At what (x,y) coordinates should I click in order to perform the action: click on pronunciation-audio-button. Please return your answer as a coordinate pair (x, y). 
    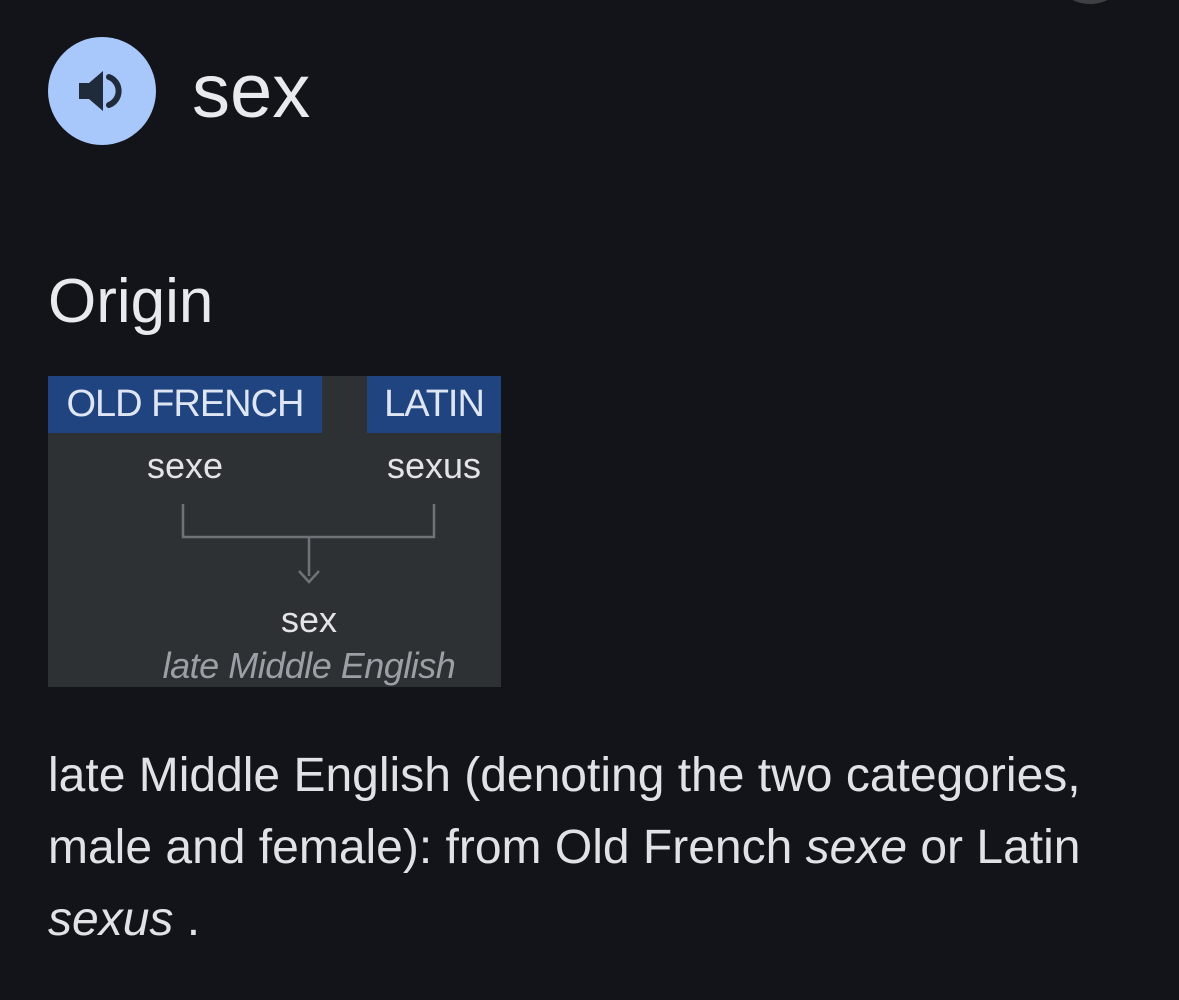
    Looking at the image, I should click on (102, 91).